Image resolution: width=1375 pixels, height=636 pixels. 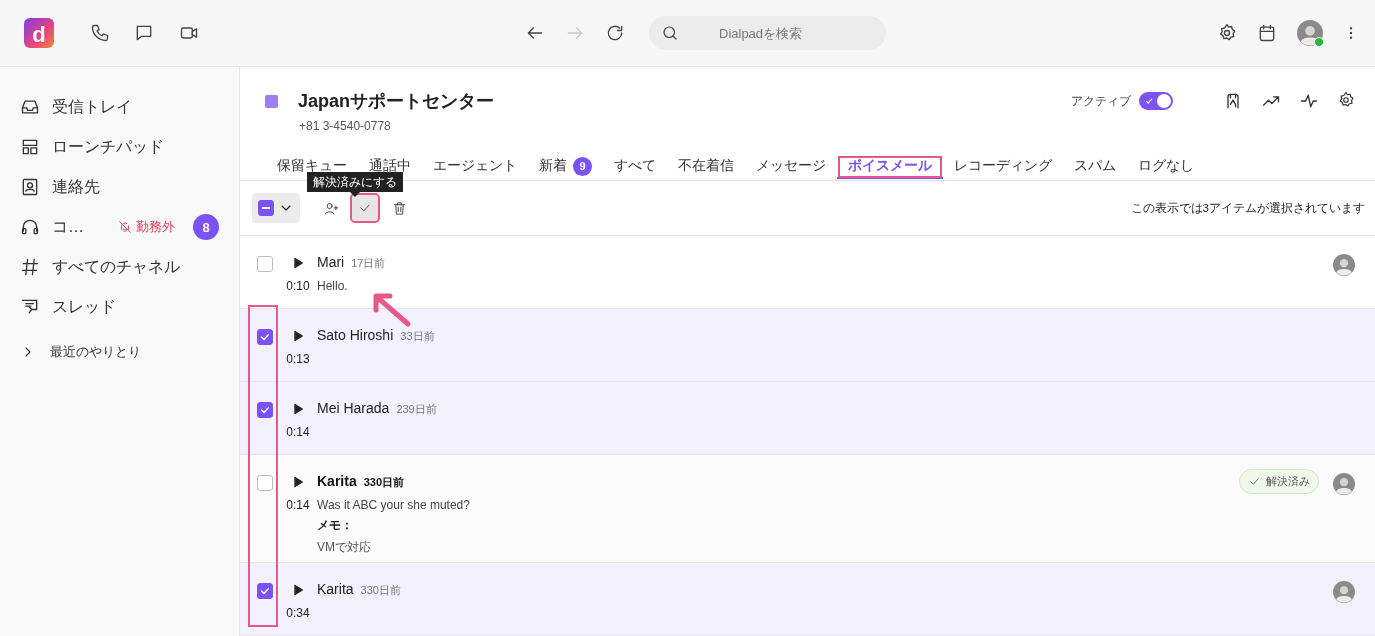 I want to click on transcript-text: Hello., so click(x=333, y=286).